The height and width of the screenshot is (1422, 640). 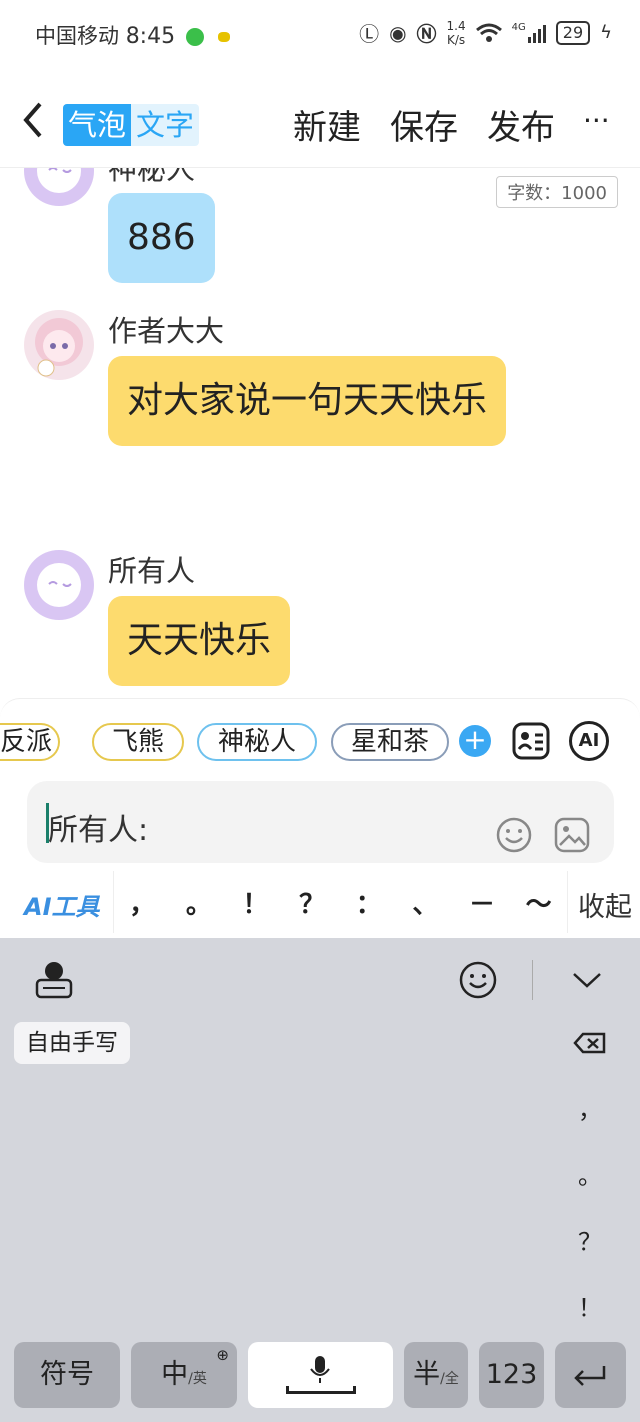 I want to click on carrier-time: 中国移动 8:45, so click(x=133, y=35).